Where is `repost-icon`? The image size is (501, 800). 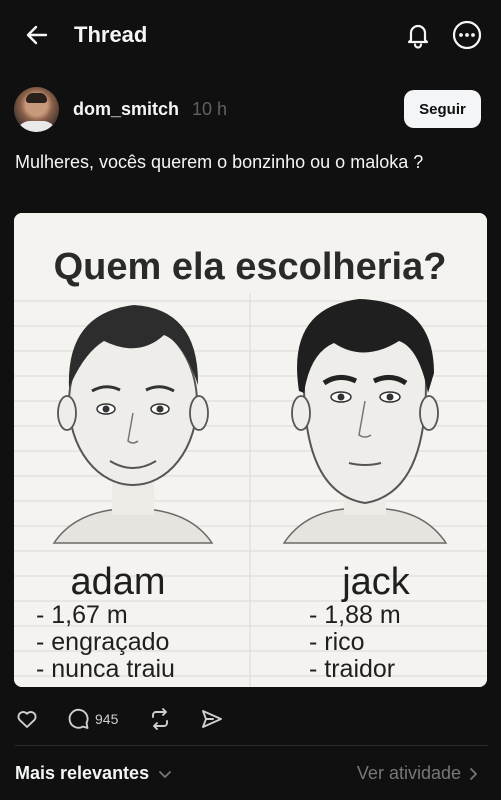 repost-icon is located at coordinates (160, 719).